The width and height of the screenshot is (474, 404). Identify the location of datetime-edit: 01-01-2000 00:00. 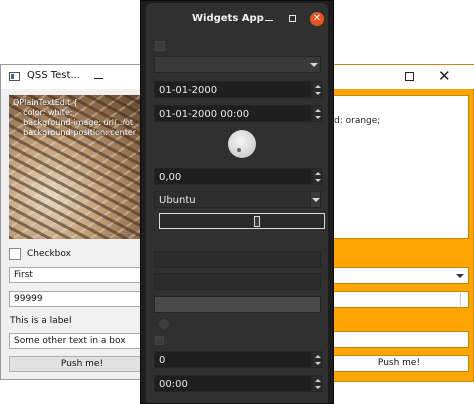
(233, 113).